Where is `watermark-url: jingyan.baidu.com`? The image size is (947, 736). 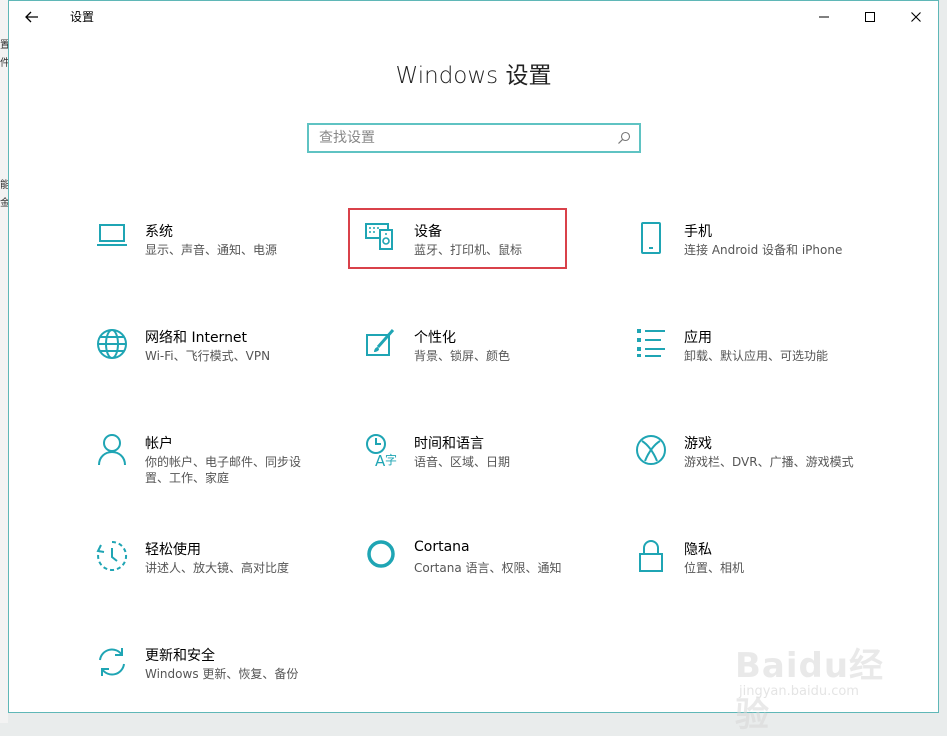 watermark-url: jingyan.baidu.com is located at coordinates (799, 691).